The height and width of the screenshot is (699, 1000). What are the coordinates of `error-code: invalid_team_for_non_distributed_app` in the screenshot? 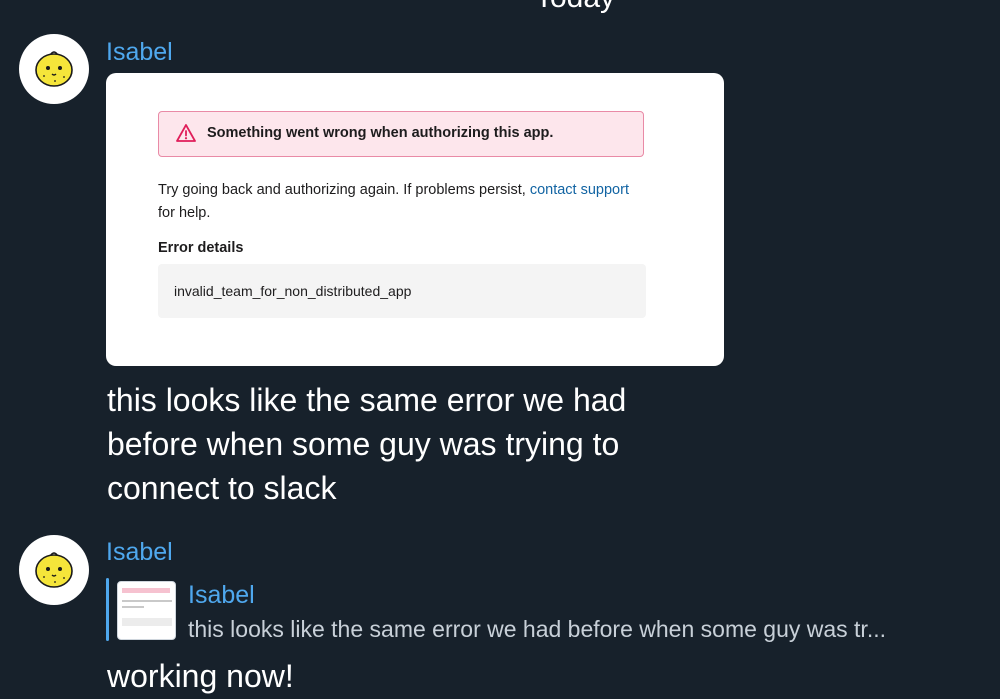 It's located at (293, 291).